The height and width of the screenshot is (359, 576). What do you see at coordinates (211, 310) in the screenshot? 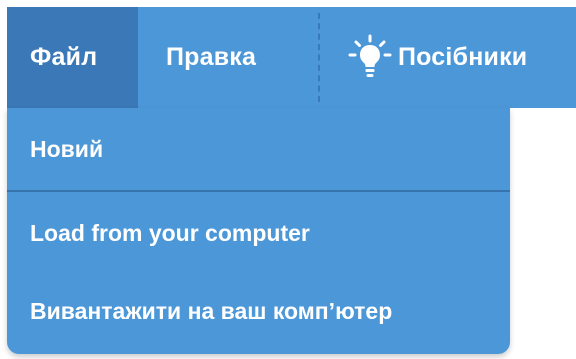
I see `menu-item-save-label: Вивантажити на ваш комп’ютер` at bounding box center [211, 310].